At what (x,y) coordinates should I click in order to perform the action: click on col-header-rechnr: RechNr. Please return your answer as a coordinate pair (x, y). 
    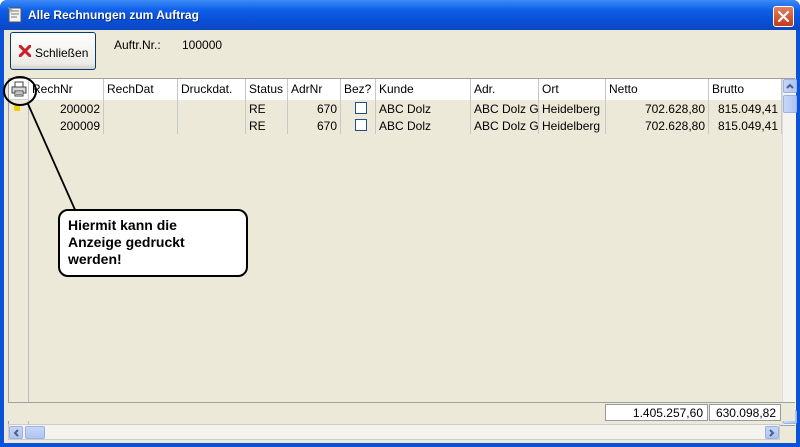
    Looking at the image, I should click on (66, 89).